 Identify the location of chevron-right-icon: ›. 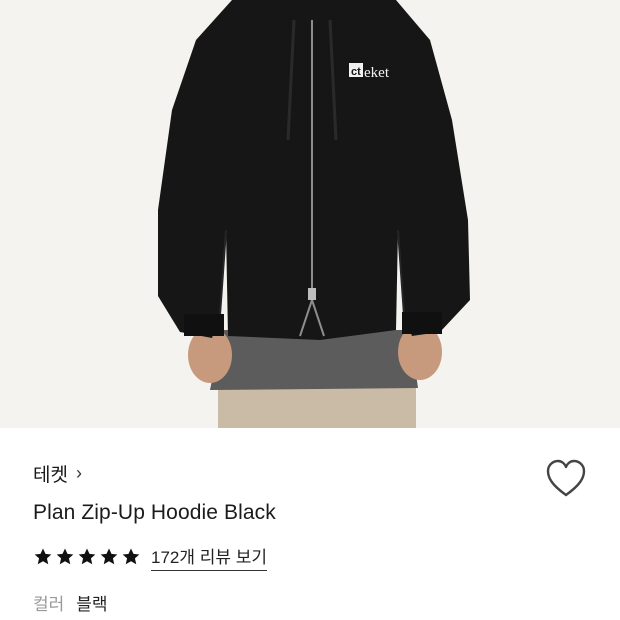
(78, 473).